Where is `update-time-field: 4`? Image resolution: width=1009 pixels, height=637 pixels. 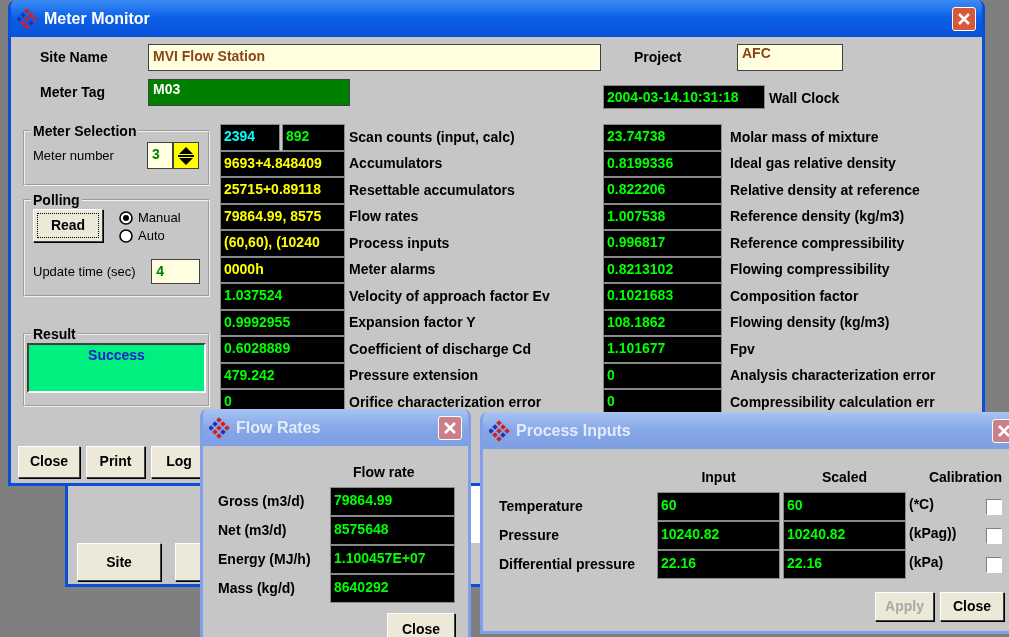
update-time-field: 4 is located at coordinates (175, 271).